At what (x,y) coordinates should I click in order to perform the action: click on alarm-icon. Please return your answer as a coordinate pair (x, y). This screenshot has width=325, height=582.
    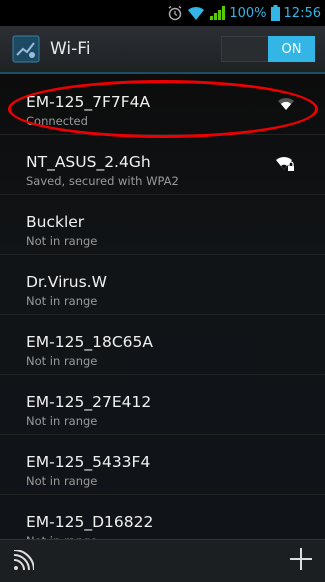
    Looking at the image, I should click on (175, 13).